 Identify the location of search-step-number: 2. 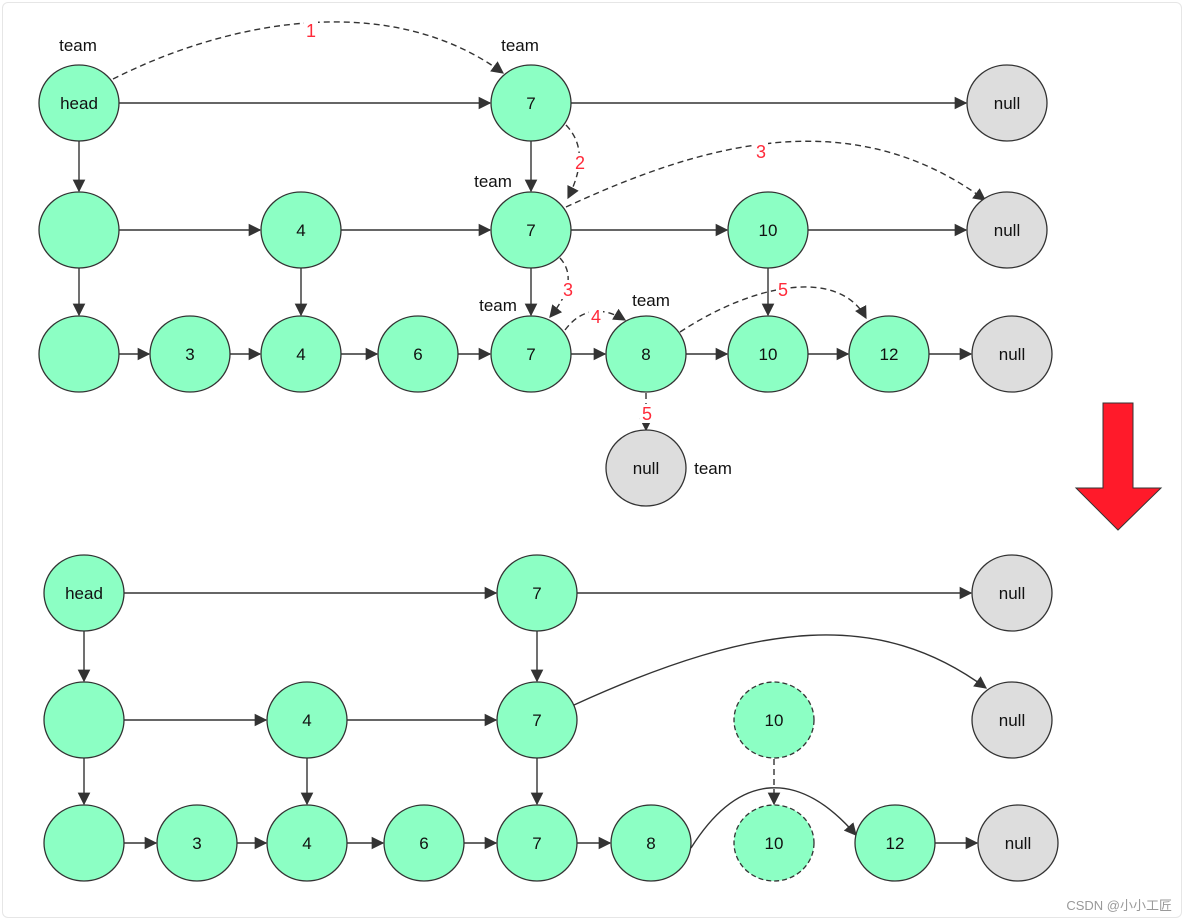
(580, 163).